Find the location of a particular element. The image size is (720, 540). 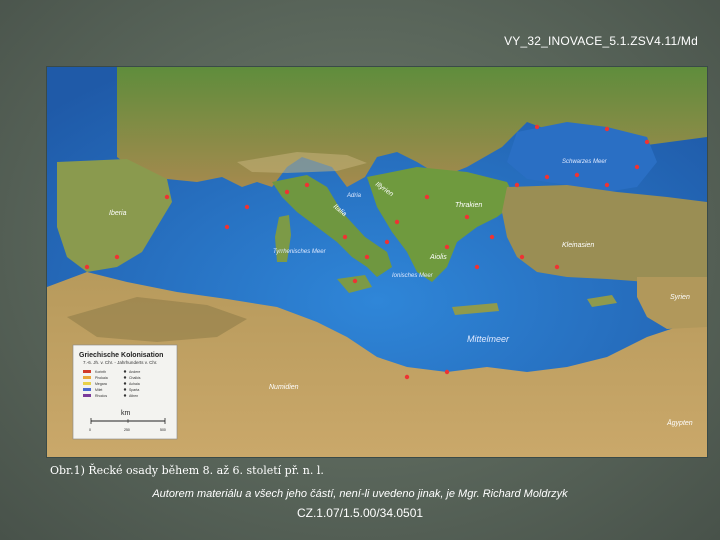

legend-item: Sparta is located at coordinates (134, 390).